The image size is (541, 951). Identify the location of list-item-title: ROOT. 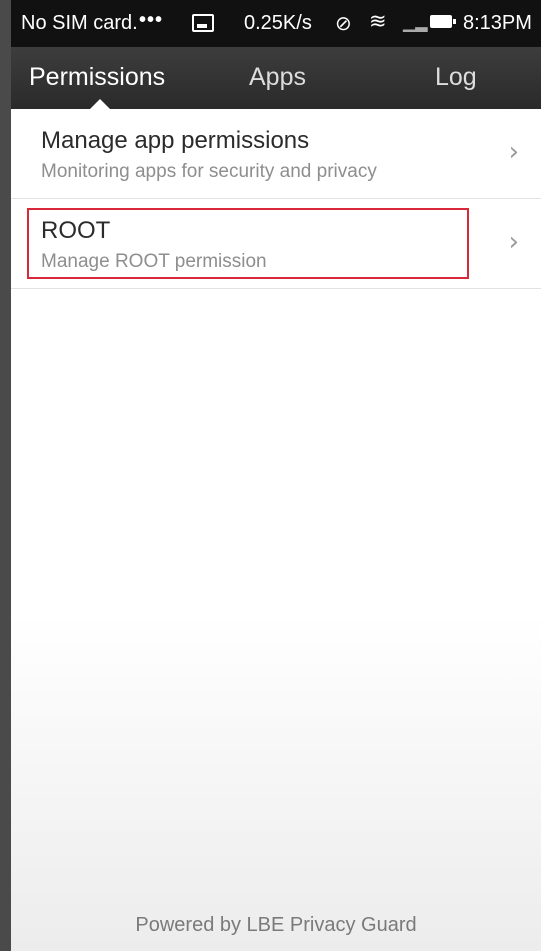
(76, 230).